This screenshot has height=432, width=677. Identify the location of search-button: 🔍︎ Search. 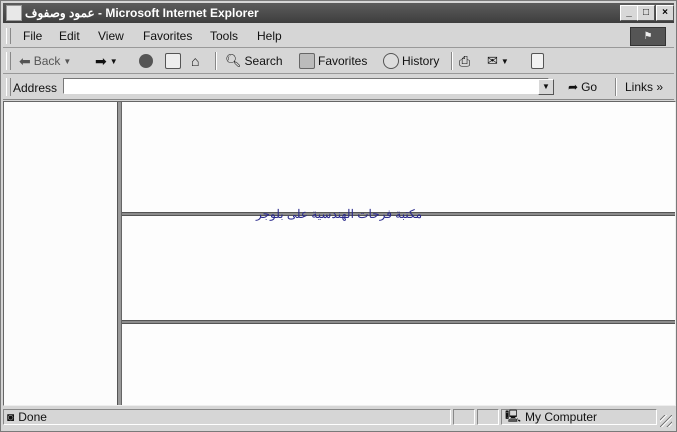
(254, 61).